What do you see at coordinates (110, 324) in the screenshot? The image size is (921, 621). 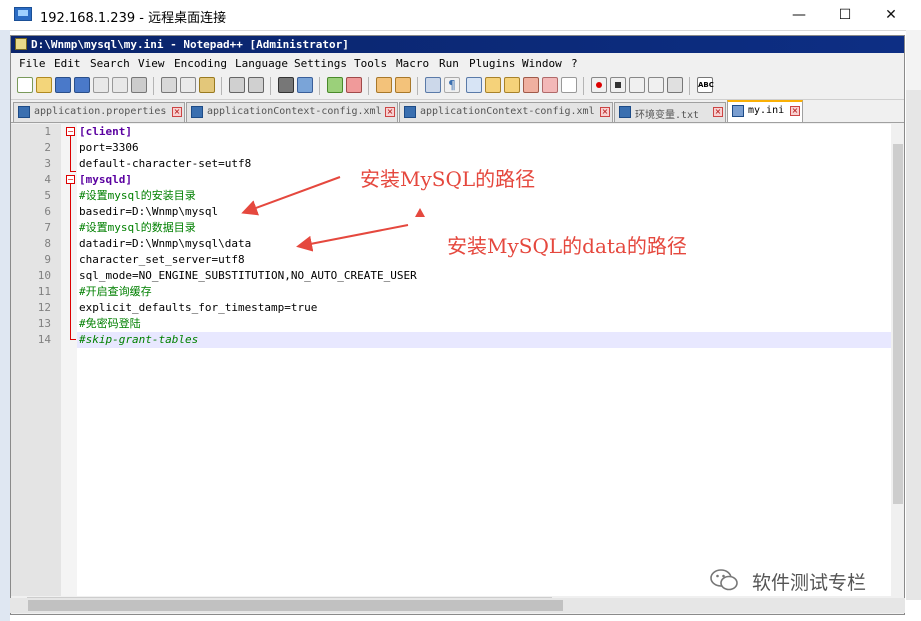 I see `code-line-comment: #免密码登陆` at bounding box center [110, 324].